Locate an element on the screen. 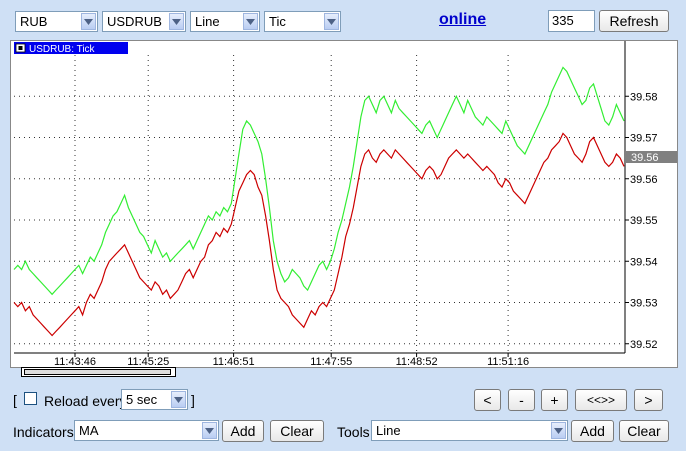 This screenshot has height=451, width=686. chart-header-title: USDRUB: Tick is located at coordinates (62, 49).